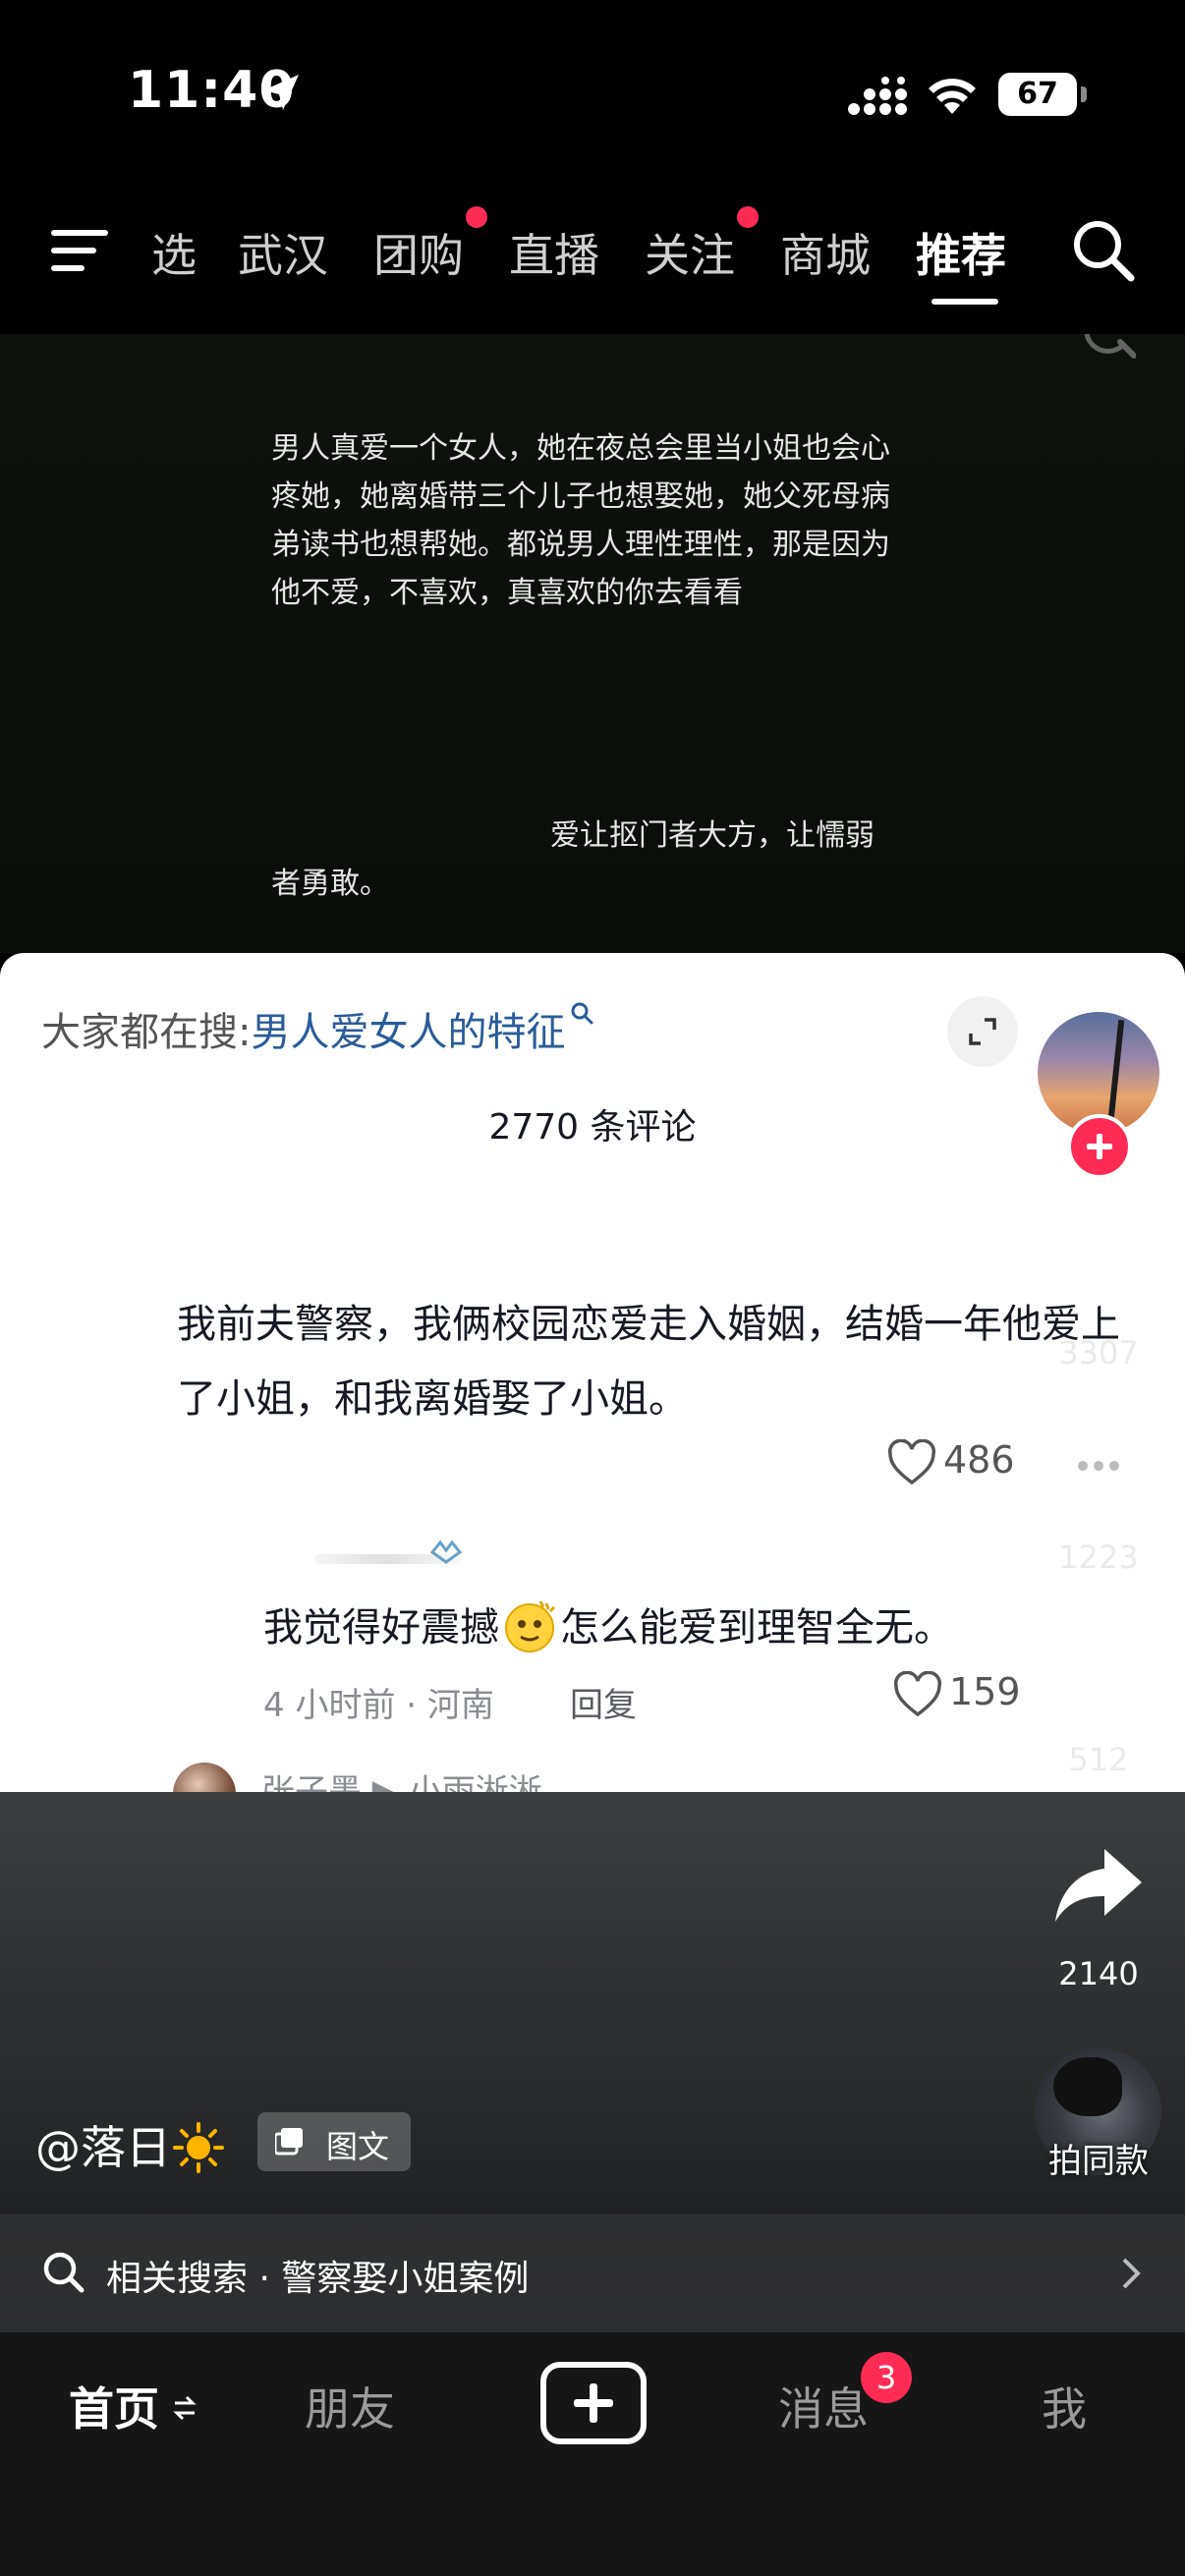 The height and width of the screenshot is (2576, 1185). I want to click on following-notification-dot, so click(748, 217).